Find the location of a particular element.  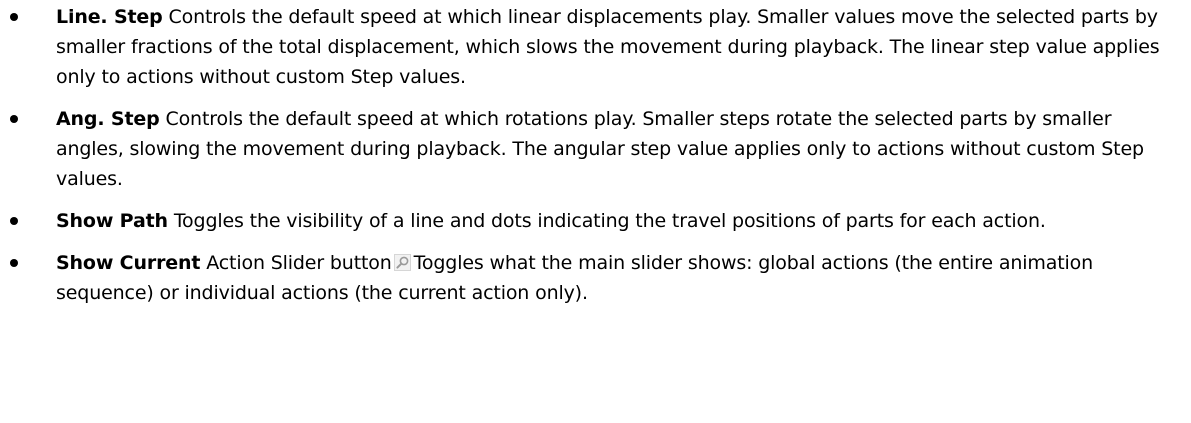

term-line-step: Line. Step is located at coordinates (109, 17).